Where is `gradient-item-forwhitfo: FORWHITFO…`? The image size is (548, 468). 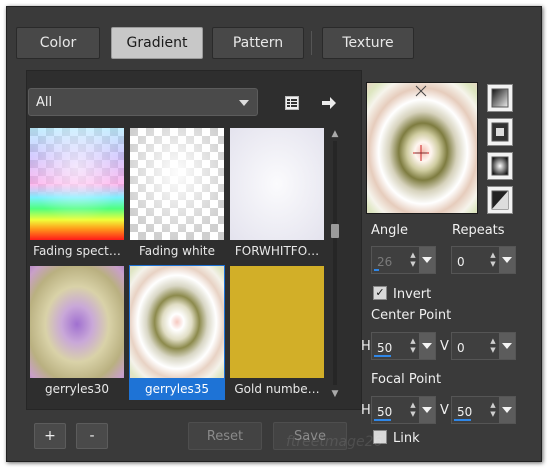
gradient-item-forwhitfo: FORWHITFO… is located at coordinates (277, 194).